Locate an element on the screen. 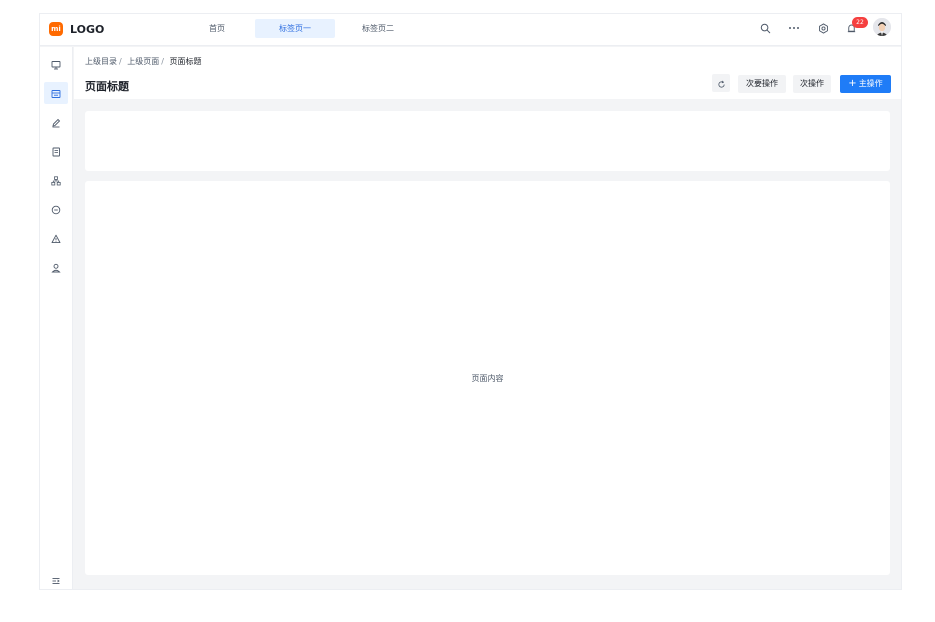 This screenshot has width=935, height=622. primary-action-button: + 主操作 is located at coordinates (865, 84).